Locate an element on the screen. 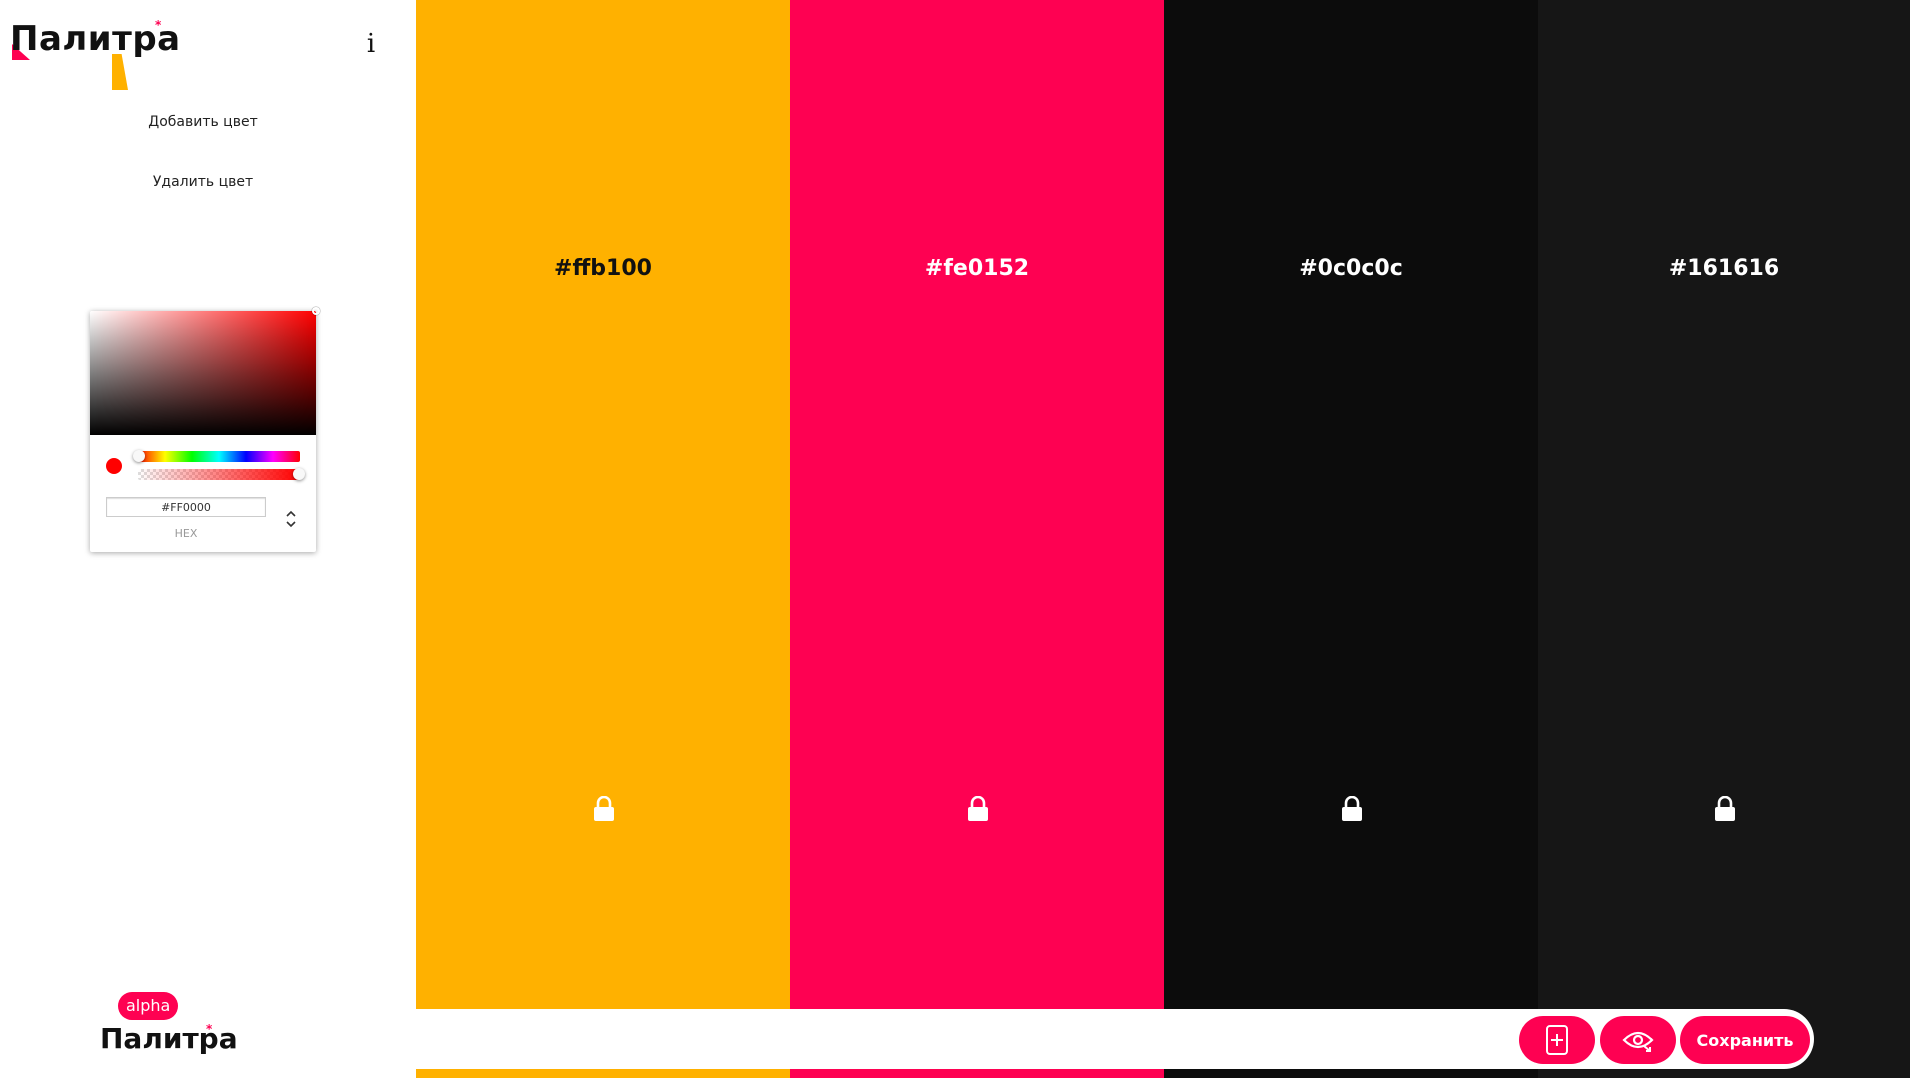  logo: Палитра * is located at coordinates (95, 54).